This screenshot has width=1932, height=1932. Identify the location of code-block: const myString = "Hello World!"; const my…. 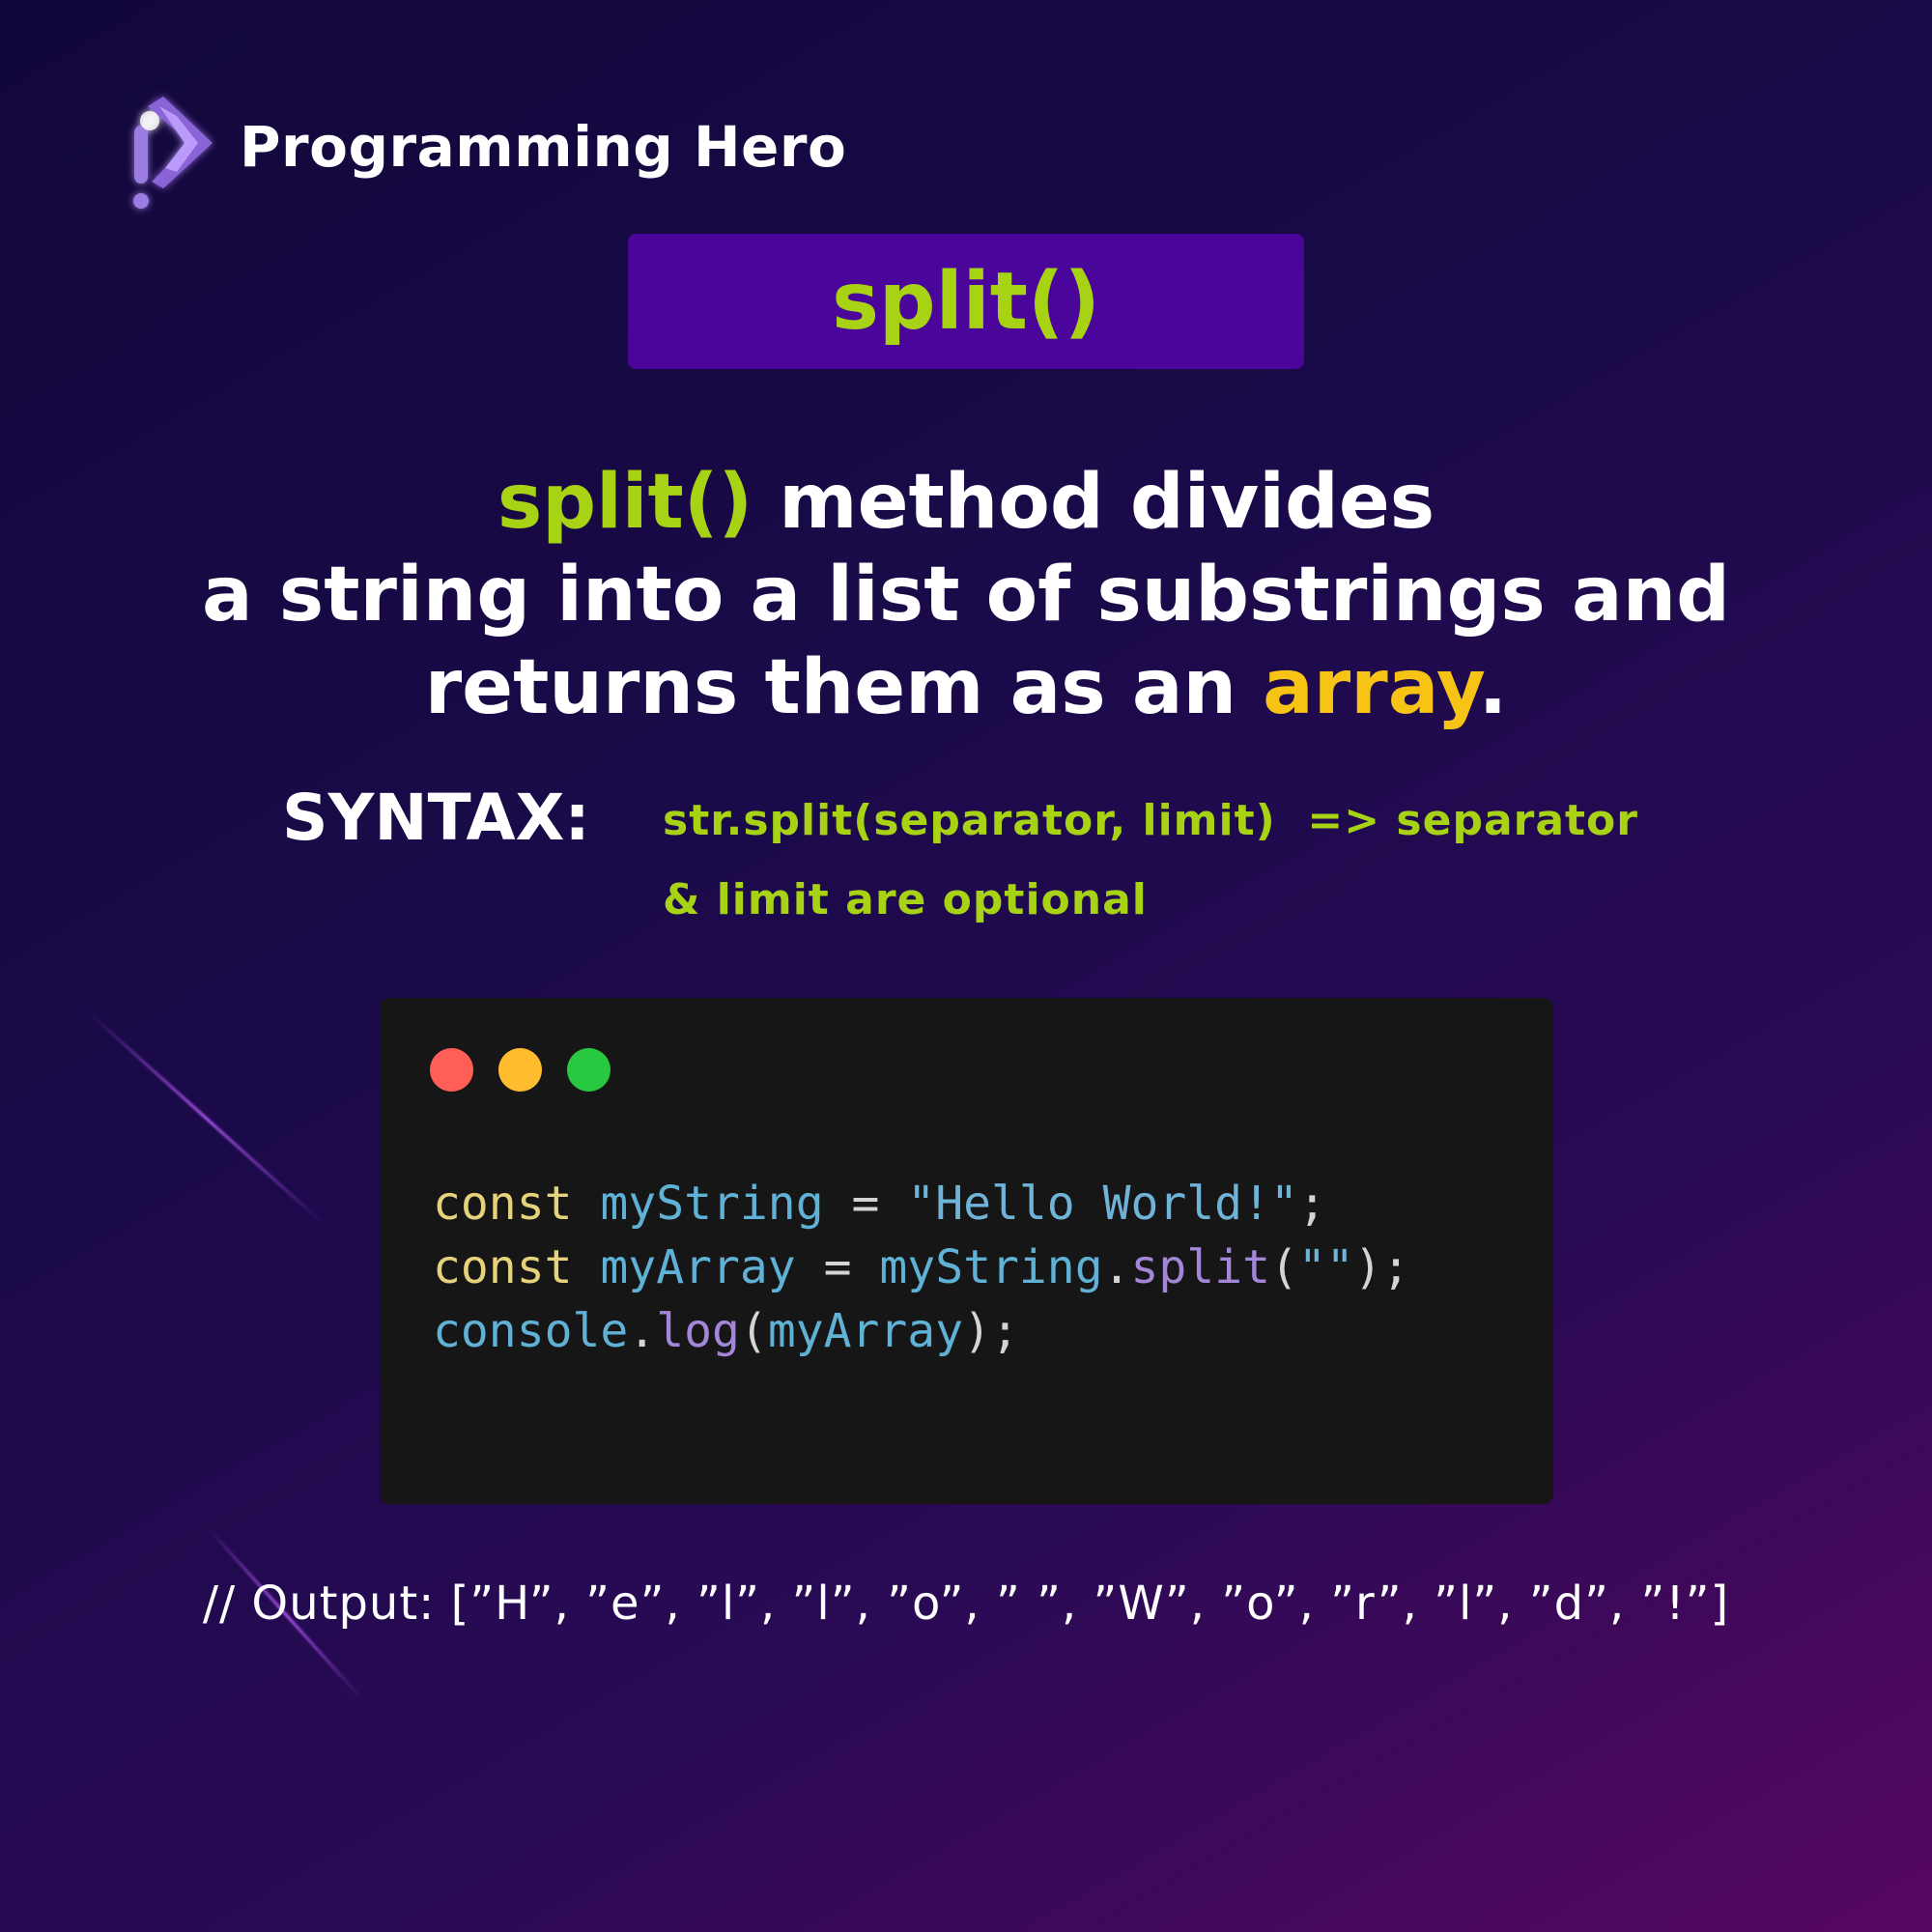
(921, 1267).